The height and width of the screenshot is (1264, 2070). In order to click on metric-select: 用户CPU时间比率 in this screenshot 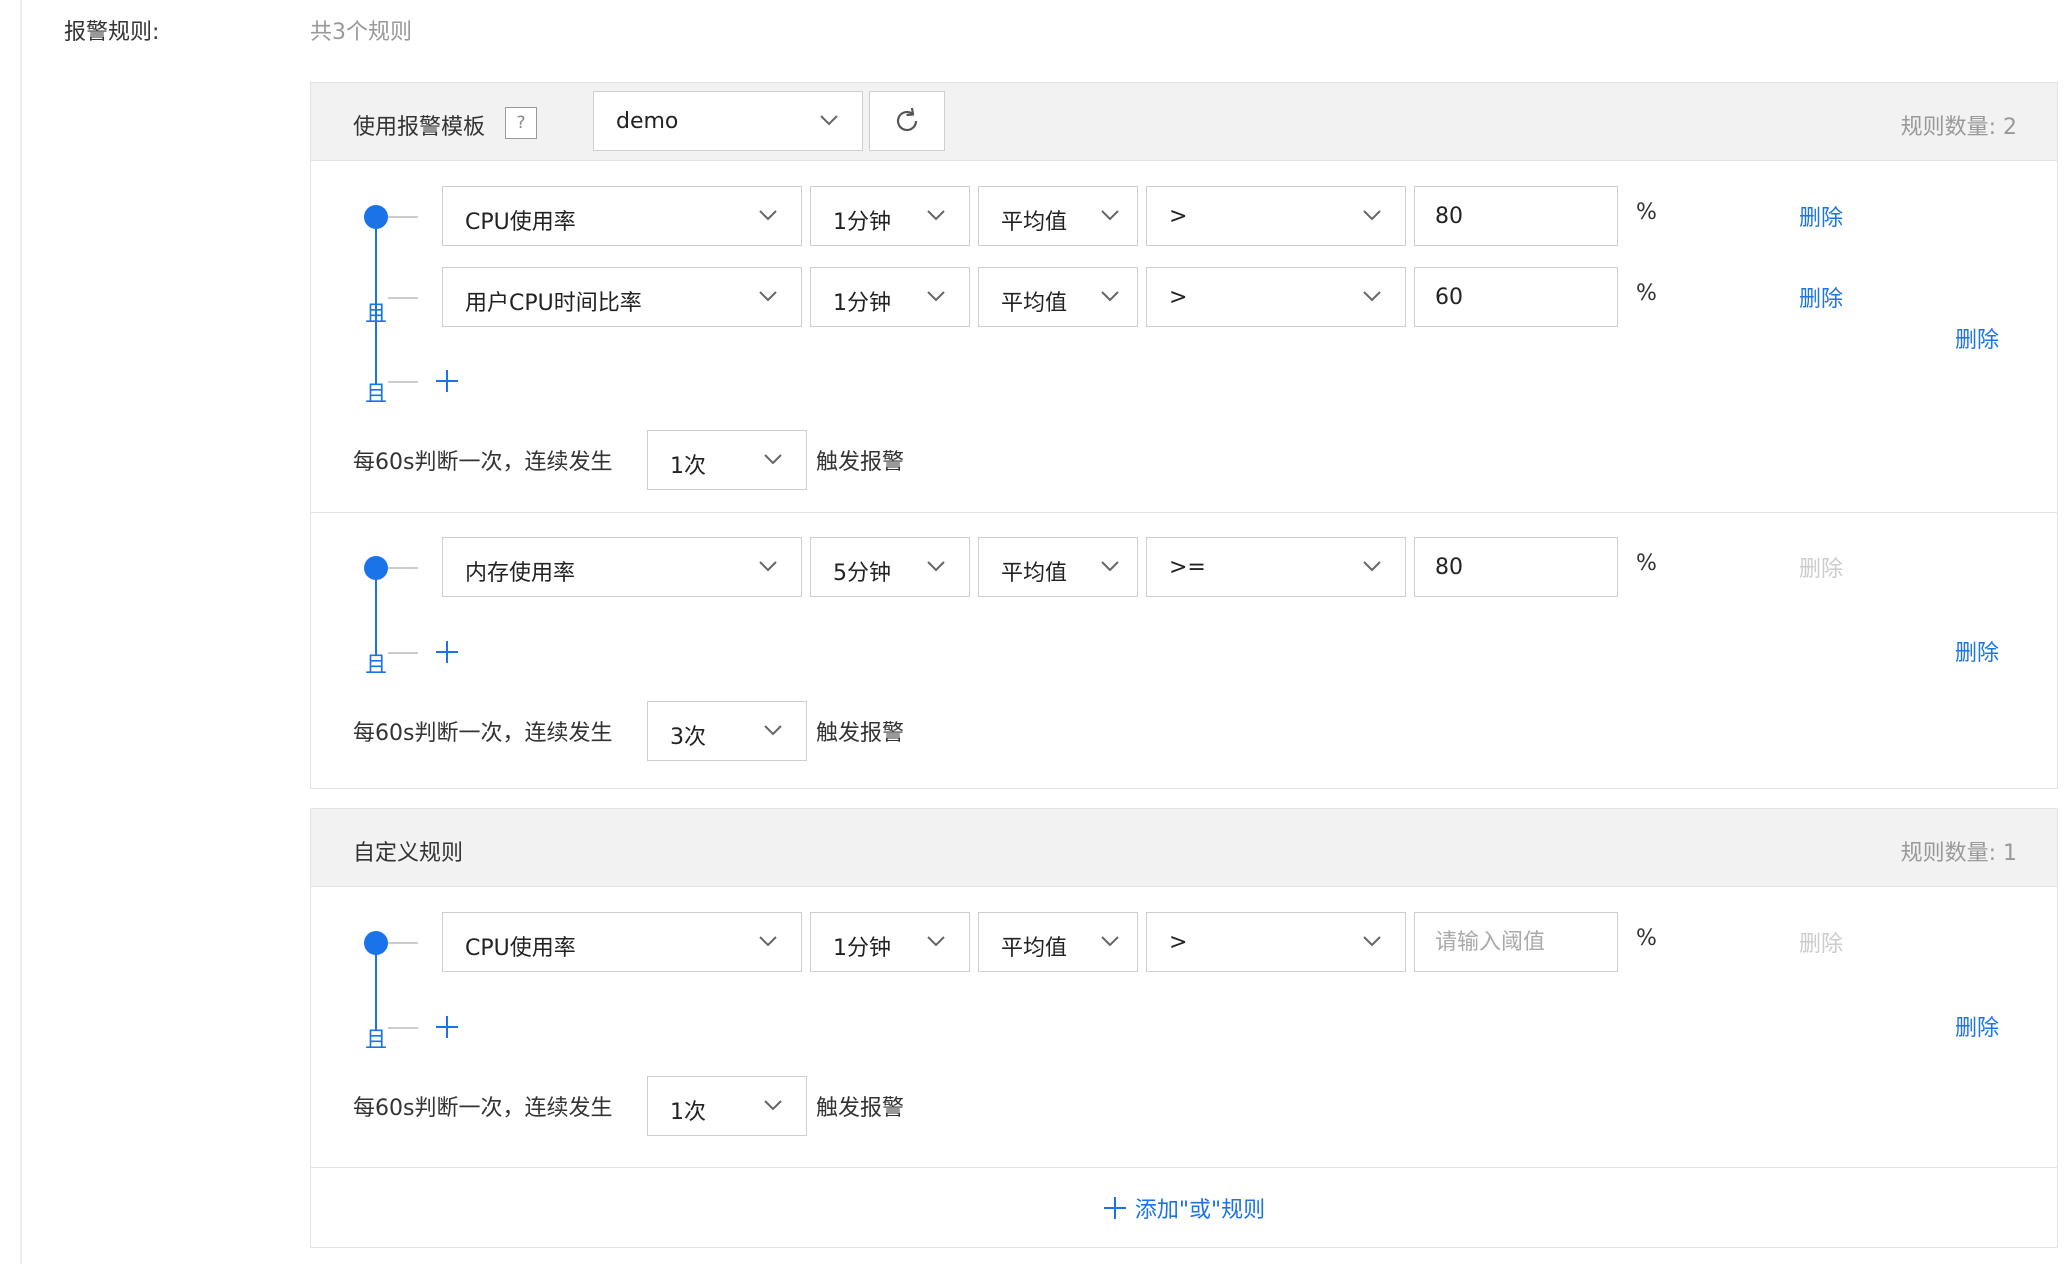, I will do `click(622, 297)`.